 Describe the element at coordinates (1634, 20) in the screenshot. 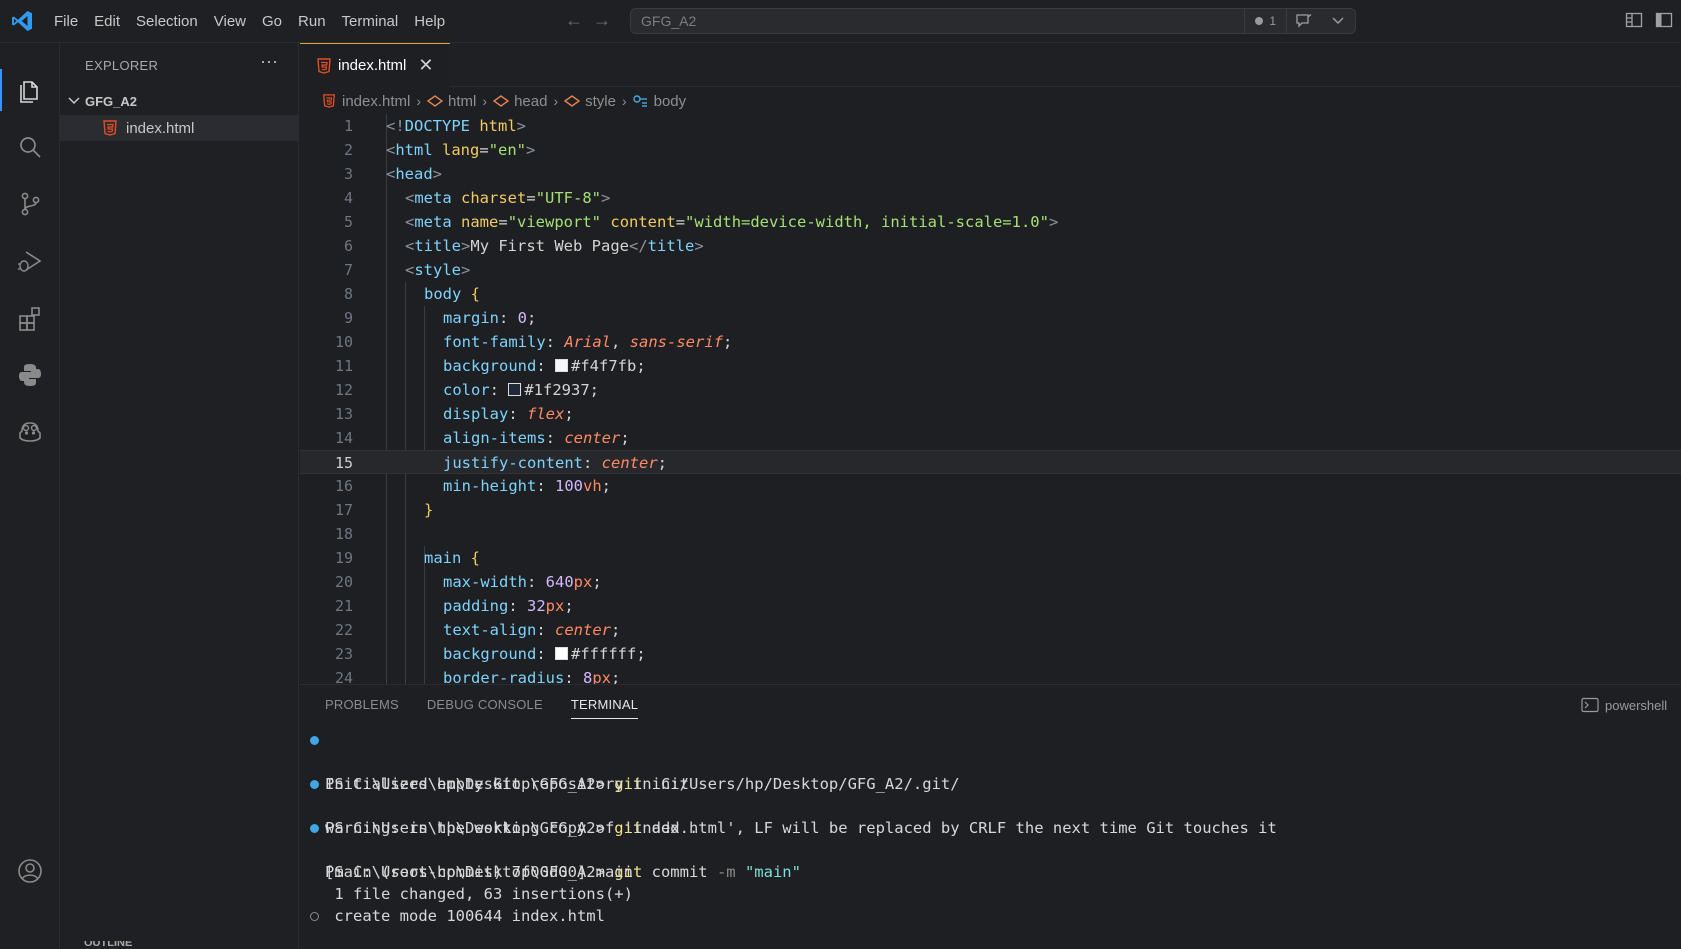

I see `customize-layout-icon` at that location.